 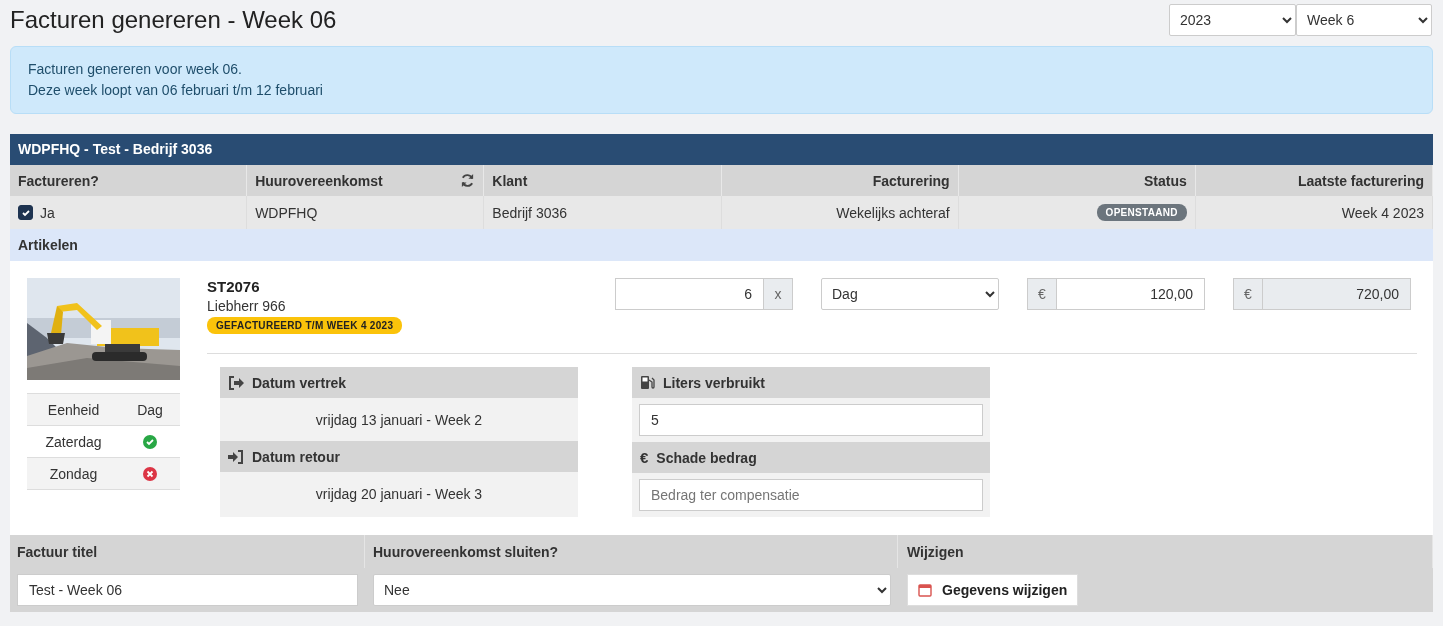 I want to click on section-header: Artikelen, so click(x=721, y=245).